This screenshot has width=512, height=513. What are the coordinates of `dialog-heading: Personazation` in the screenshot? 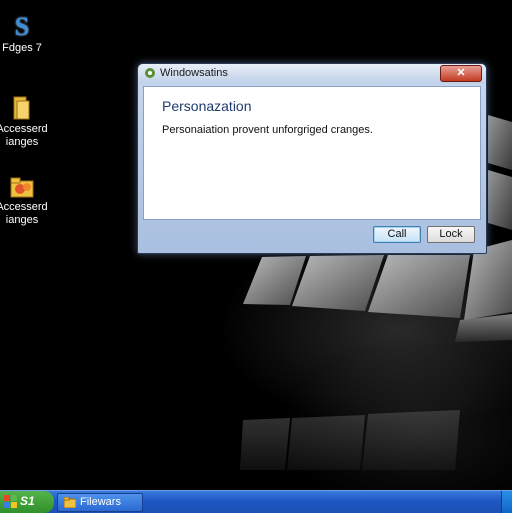 It's located at (207, 106).